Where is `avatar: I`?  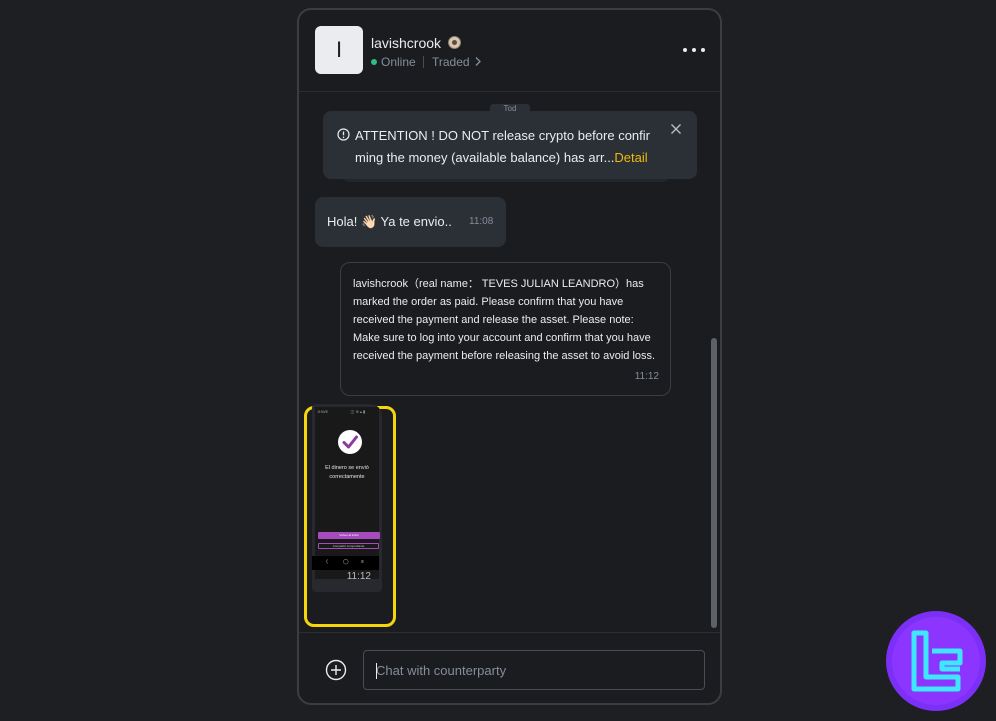 avatar: I is located at coordinates (339, 50).